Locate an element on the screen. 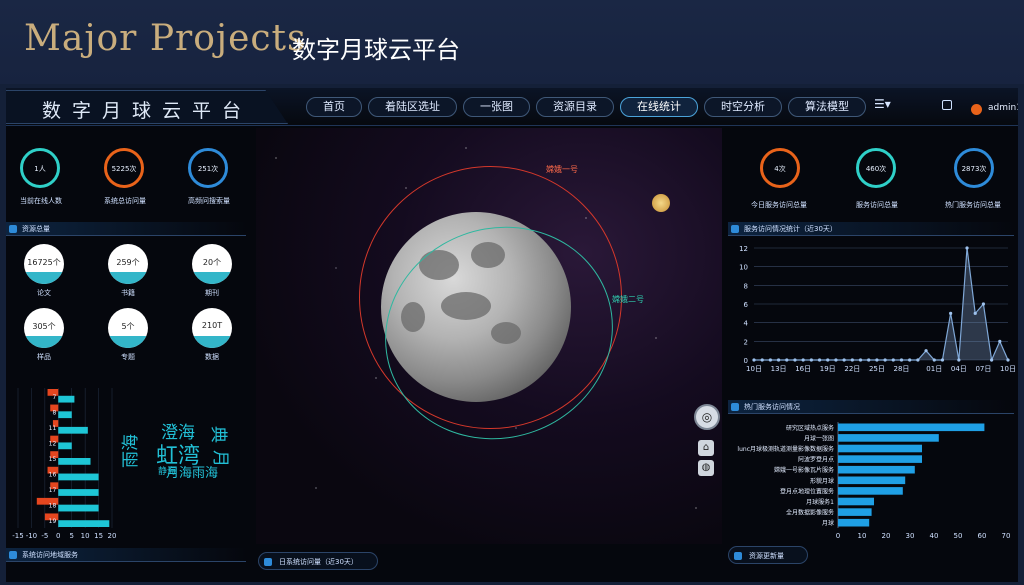  category-label: 18 is located at coordinates (53, 506).